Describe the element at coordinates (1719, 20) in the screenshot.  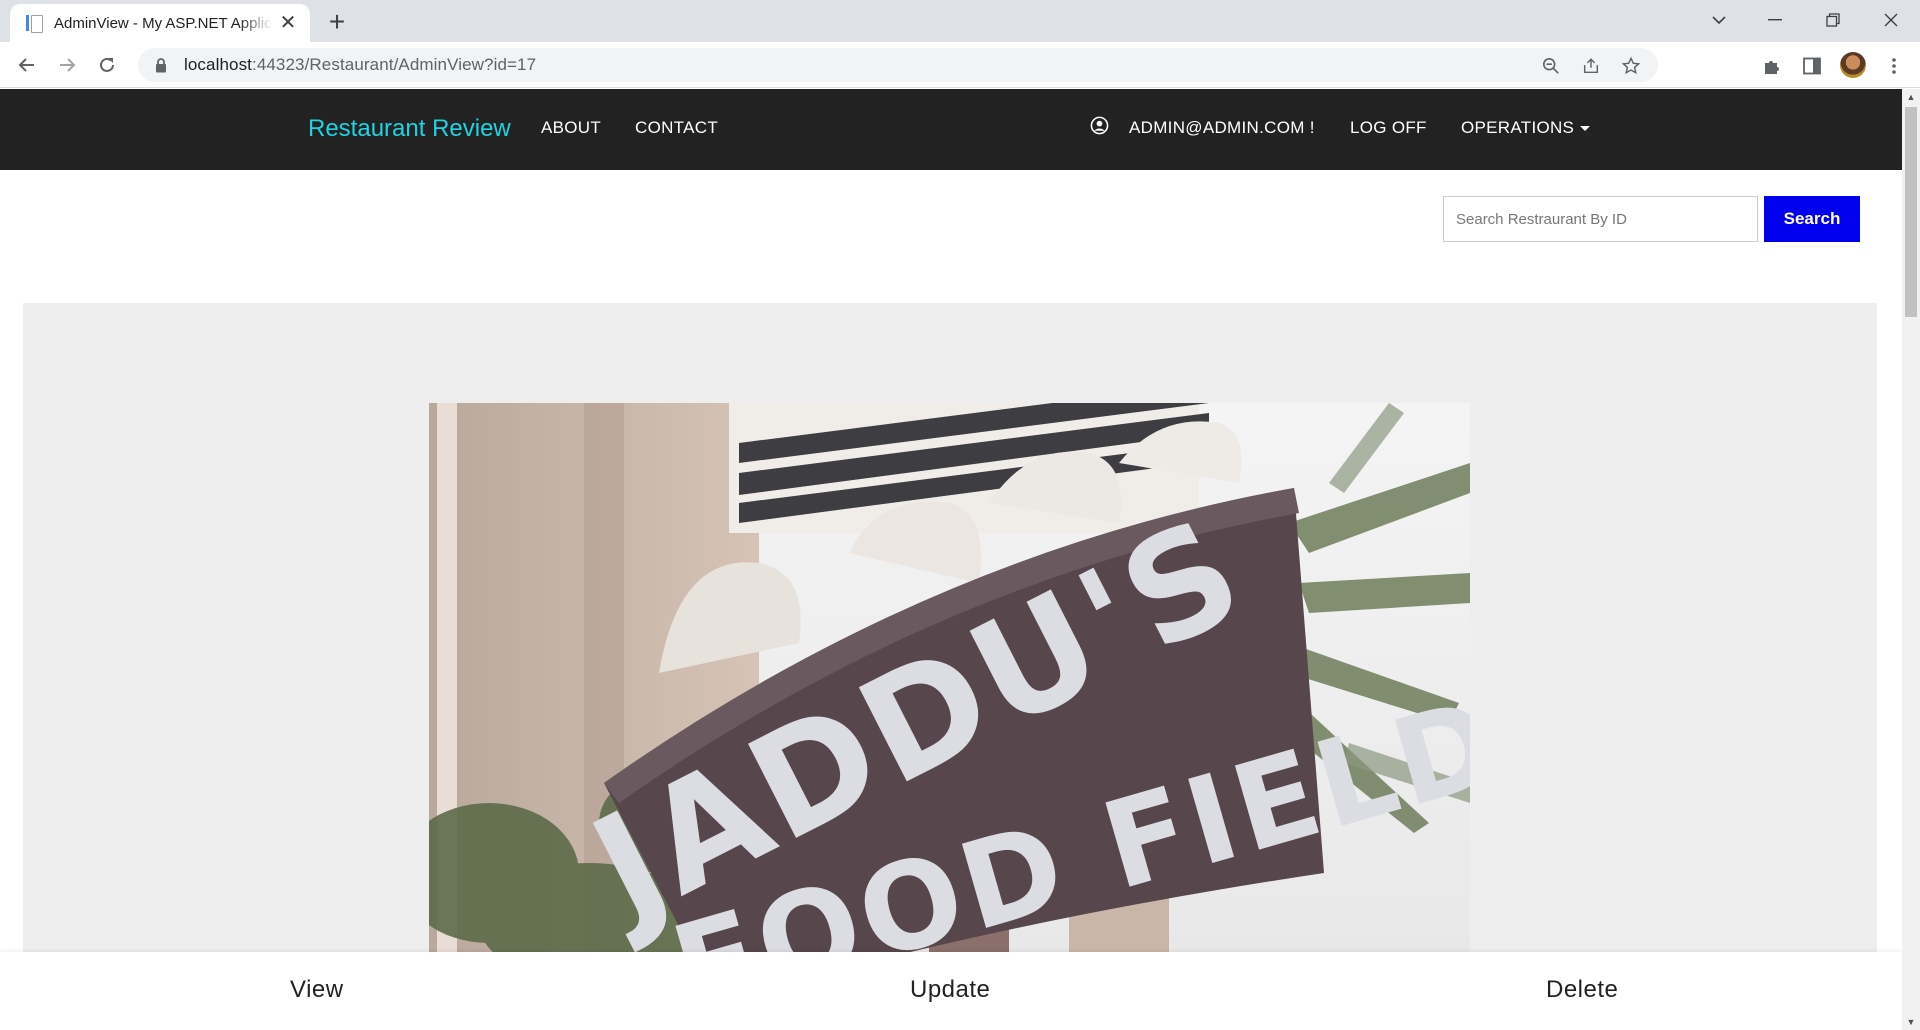
I see `tab-search-chevron-icon` at that location.